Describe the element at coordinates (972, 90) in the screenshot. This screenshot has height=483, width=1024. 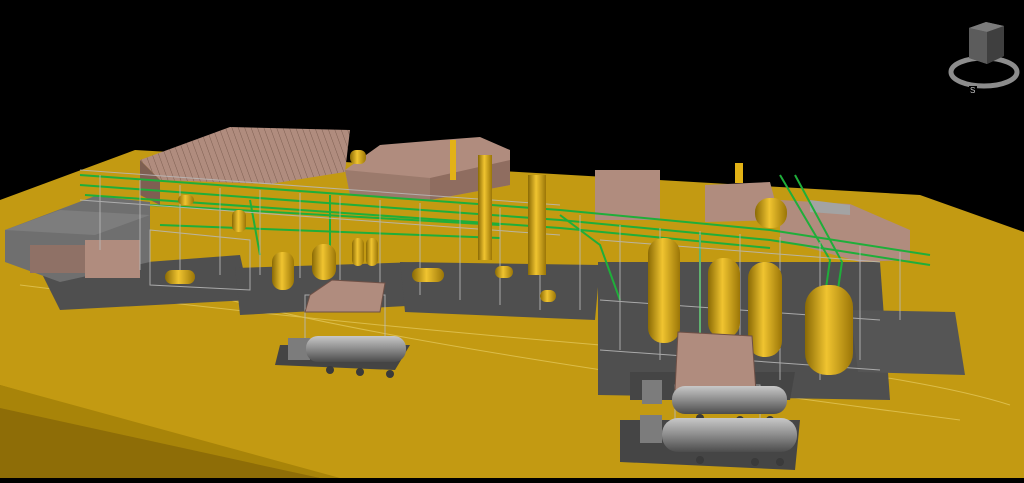
I see `compass-south-label: S` at that location.